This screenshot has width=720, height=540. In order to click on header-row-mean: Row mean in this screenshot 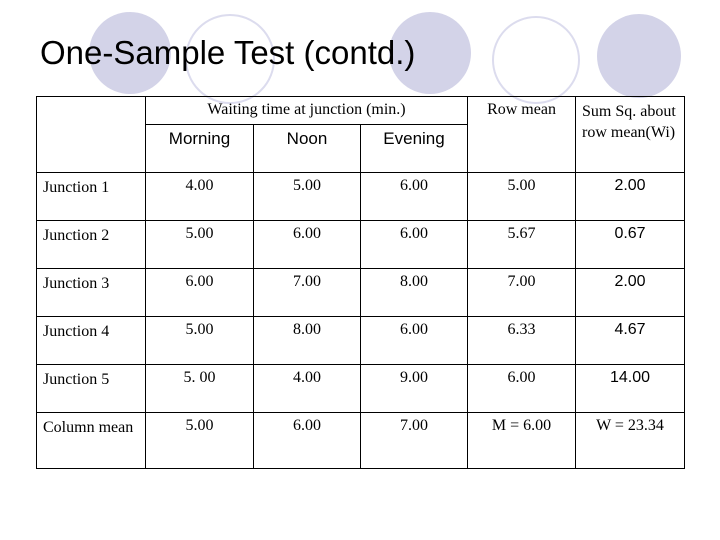, I will do `click(522, 134)`.